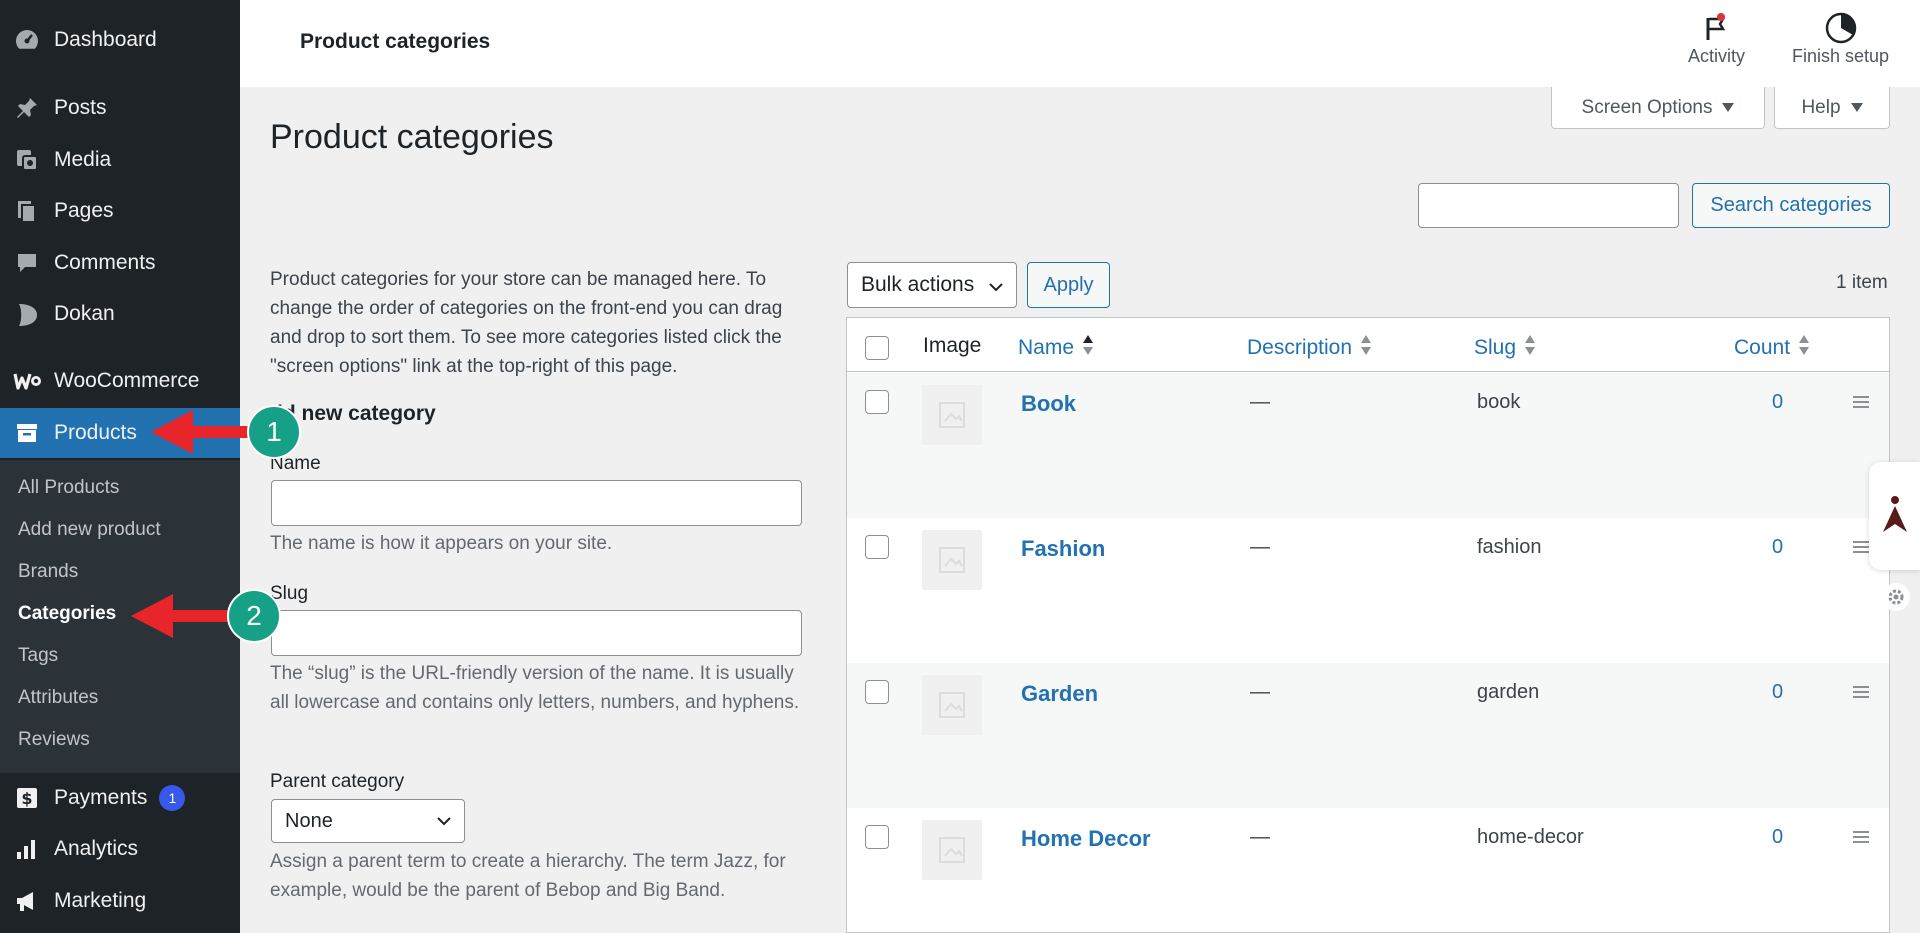 This screenshot has height=933, width=1920. Describe the element at coordinates (27, 211) in the screenshot. I see `pages-icon` at that location.